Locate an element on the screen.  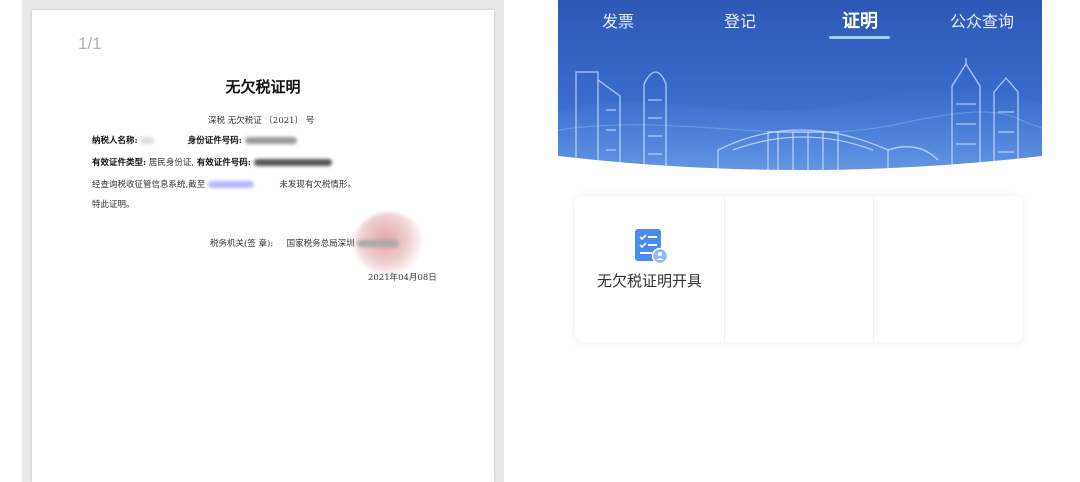
redacted-valid-id-number is located at coordinates (292, 162).